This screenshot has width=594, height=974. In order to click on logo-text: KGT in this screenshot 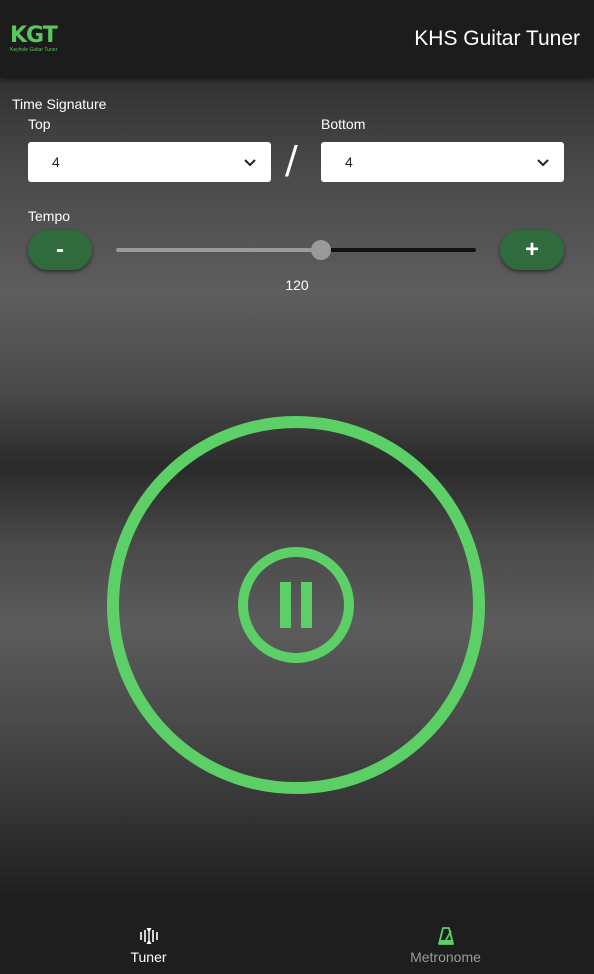, I will do `click(34, 35)`.